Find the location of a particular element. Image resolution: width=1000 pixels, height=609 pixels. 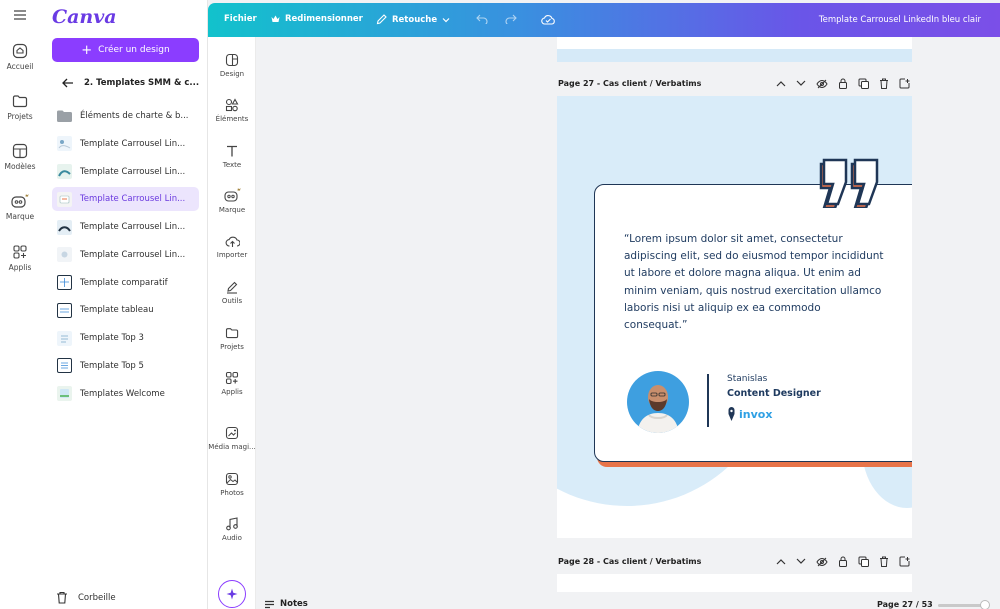

tool-design: Design is located at coordinates (232, 65).